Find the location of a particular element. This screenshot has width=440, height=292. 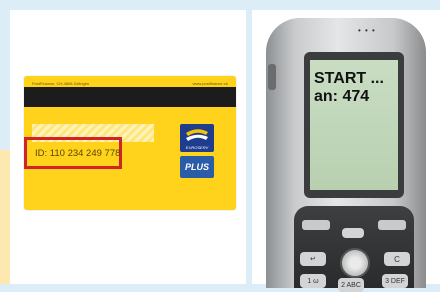

back-key: ↵ is located at coordinates (313, 259).